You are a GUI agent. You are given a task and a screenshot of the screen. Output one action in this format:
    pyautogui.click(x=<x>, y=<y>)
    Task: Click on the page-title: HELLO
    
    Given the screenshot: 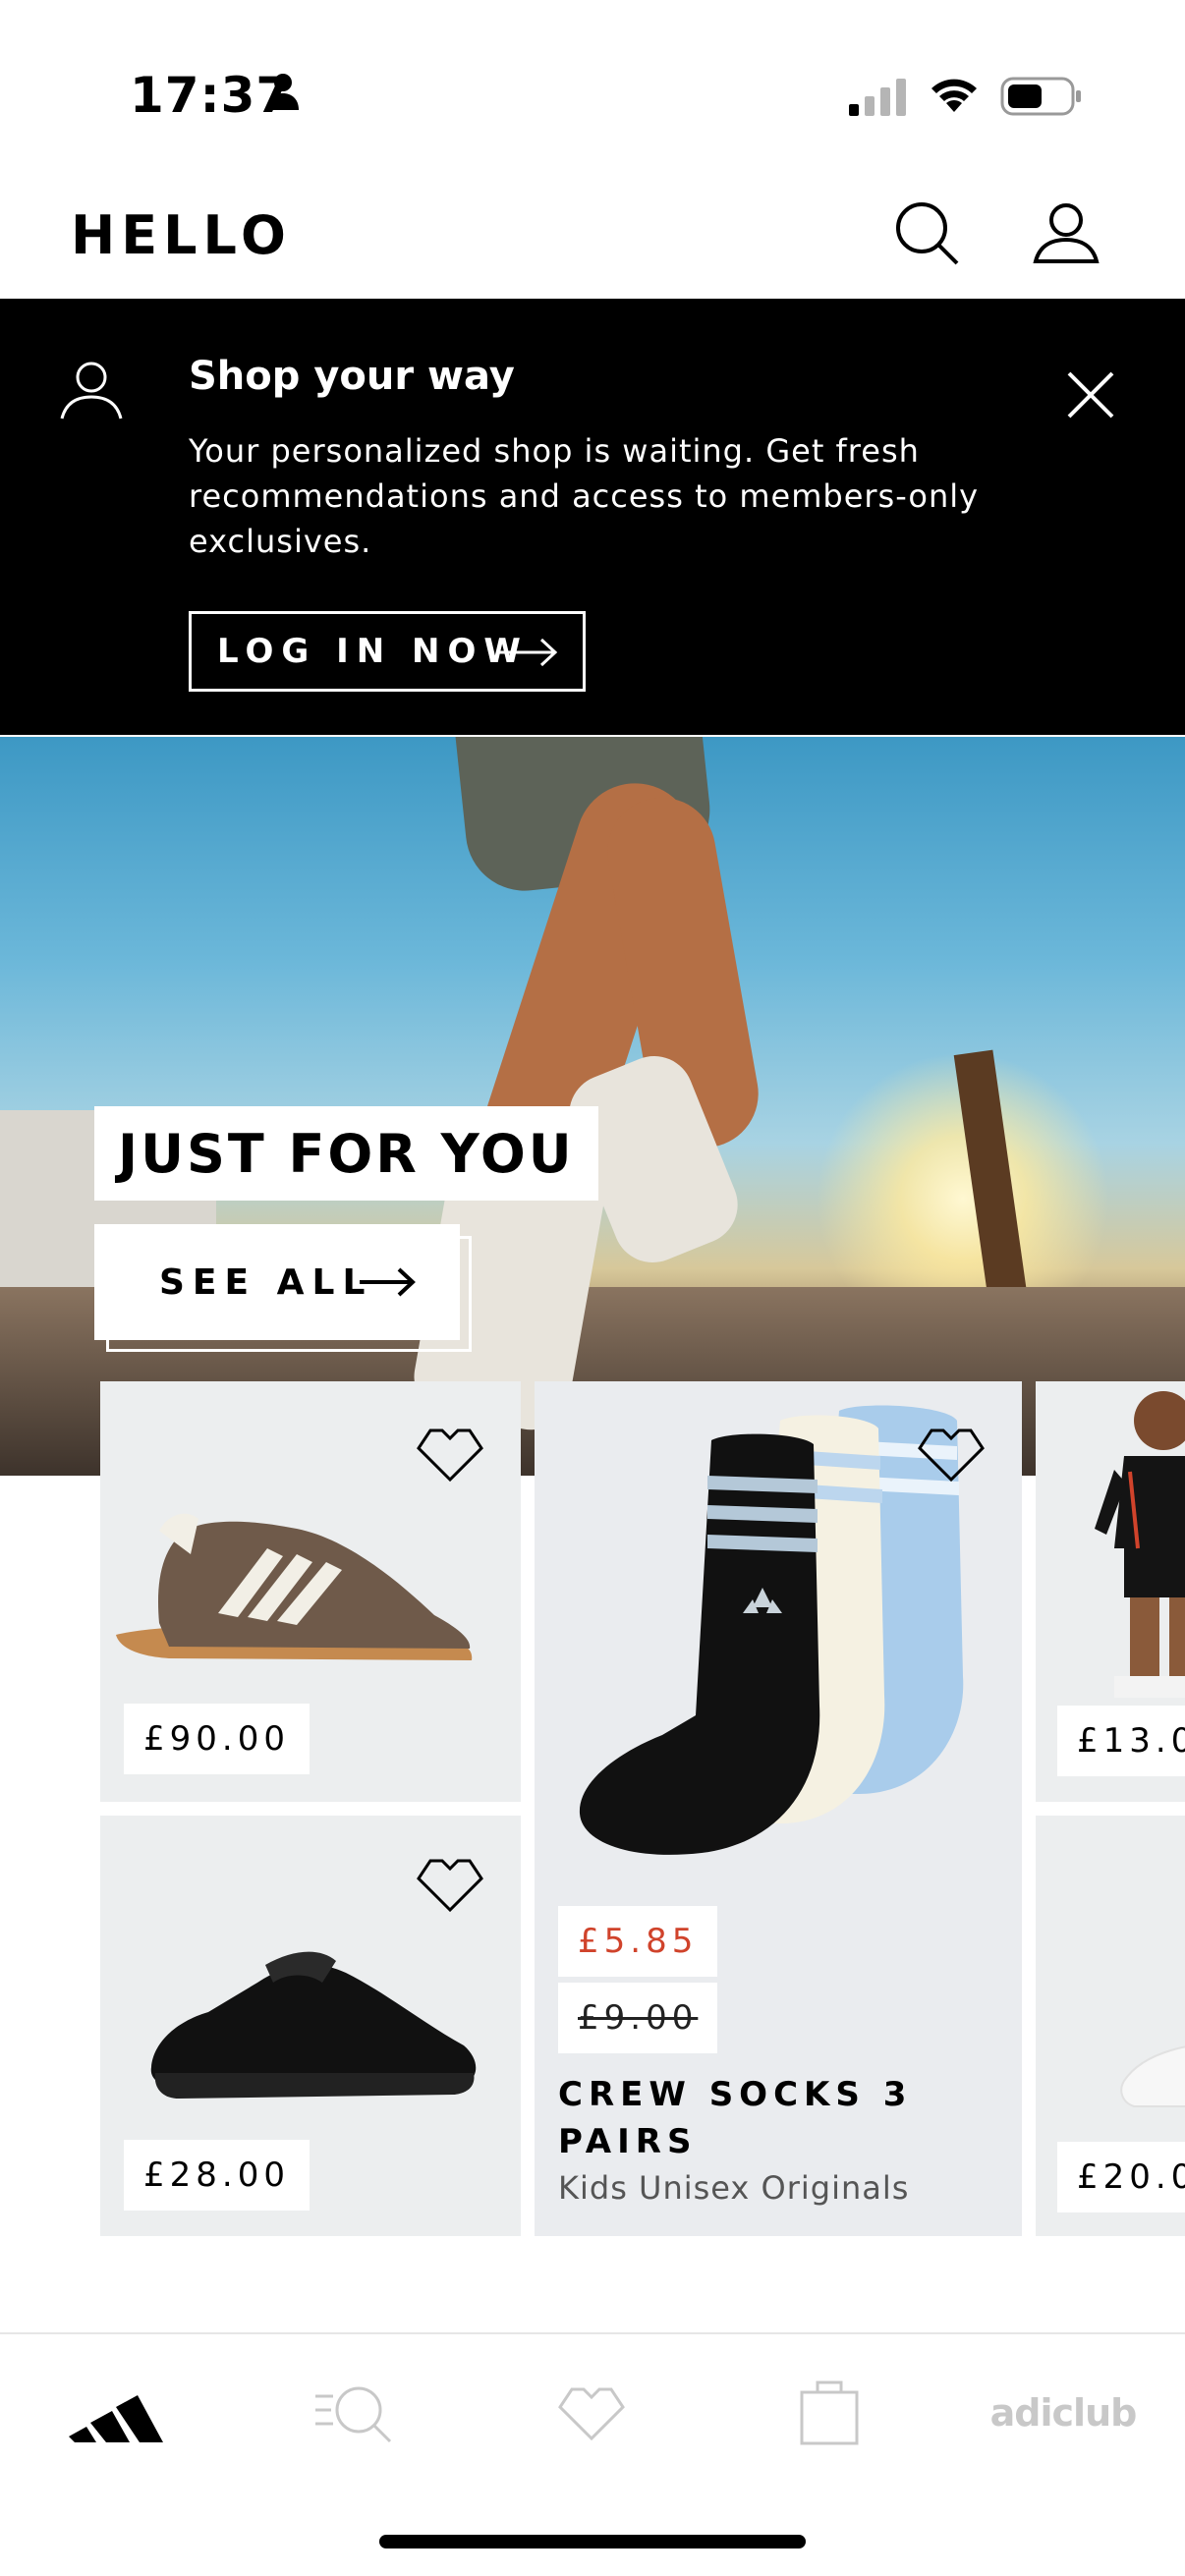 What is the action you would take?
    pyautogui.click(x=182, y=235)
    